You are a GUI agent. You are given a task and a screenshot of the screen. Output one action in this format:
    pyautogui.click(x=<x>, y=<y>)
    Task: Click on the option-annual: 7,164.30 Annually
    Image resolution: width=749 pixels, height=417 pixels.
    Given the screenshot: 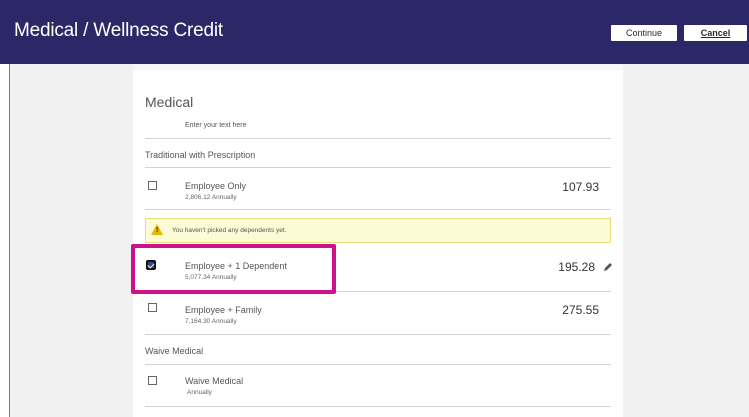 What is the action you would take?
    pyautogui.click(x=211, y=321)
    